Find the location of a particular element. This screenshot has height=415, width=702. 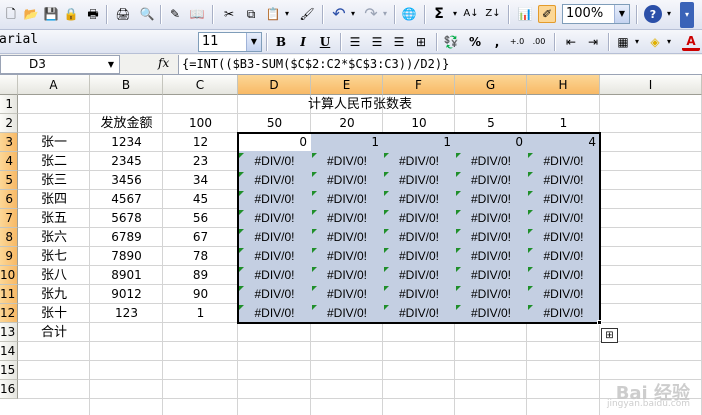

spell-check-icon: 🔍 is located at coordinates (147, 14).